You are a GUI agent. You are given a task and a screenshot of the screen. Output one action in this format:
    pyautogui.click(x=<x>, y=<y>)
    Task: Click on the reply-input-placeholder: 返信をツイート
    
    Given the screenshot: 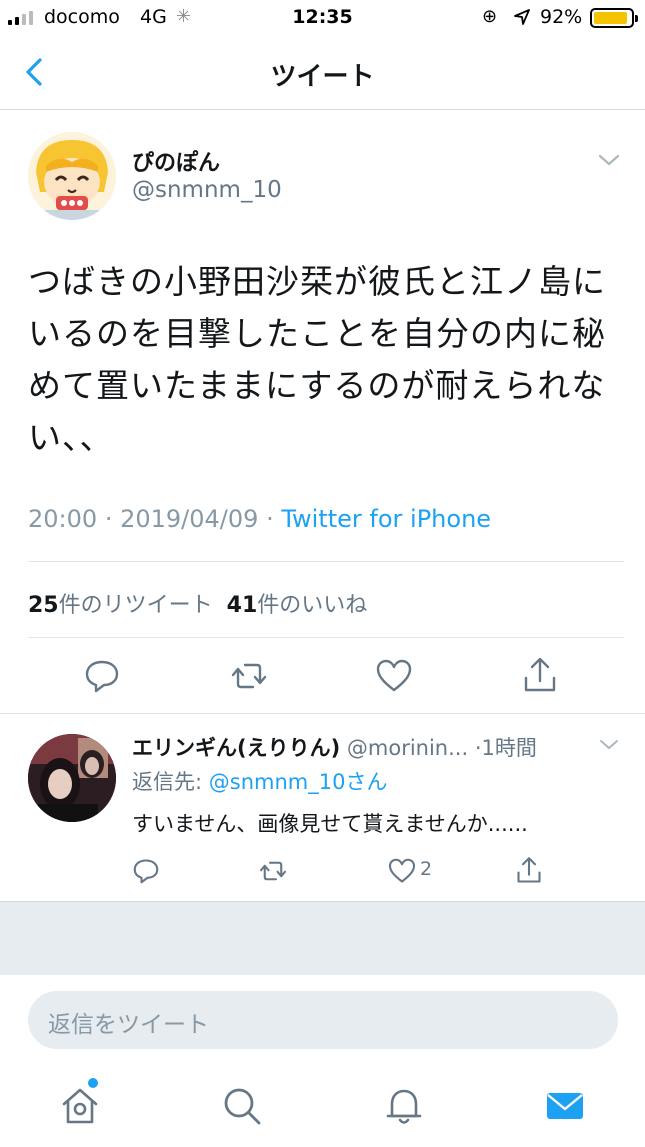 What is the action you would take?
    pyautogui.click(x=128, y=1022)
    